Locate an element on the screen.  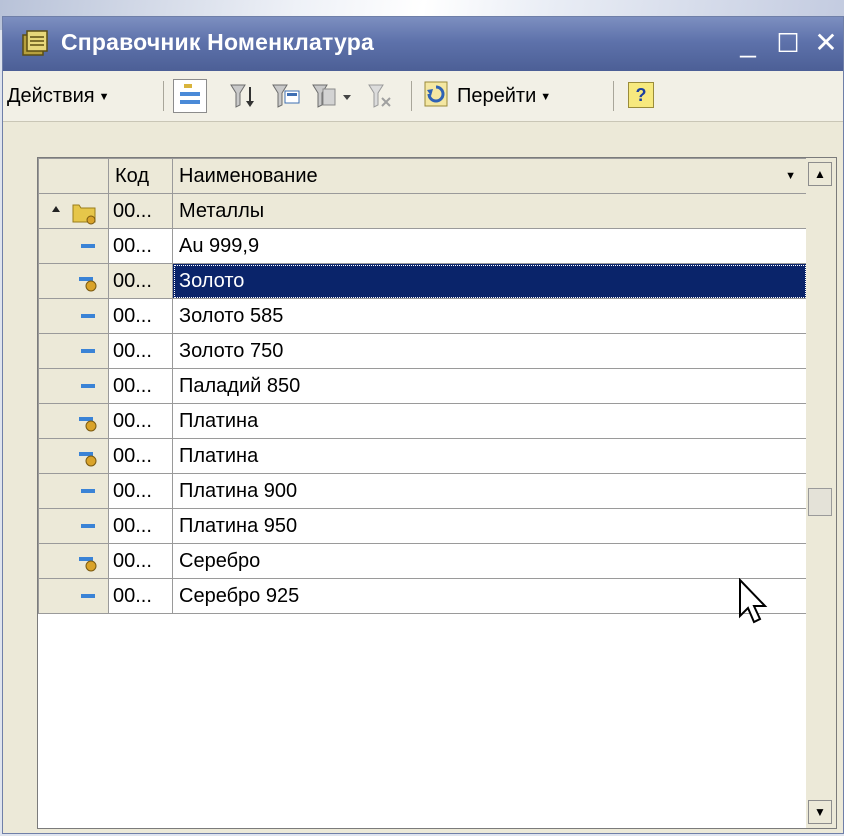
catalog-book-icon is located at coordinates (35, 43).